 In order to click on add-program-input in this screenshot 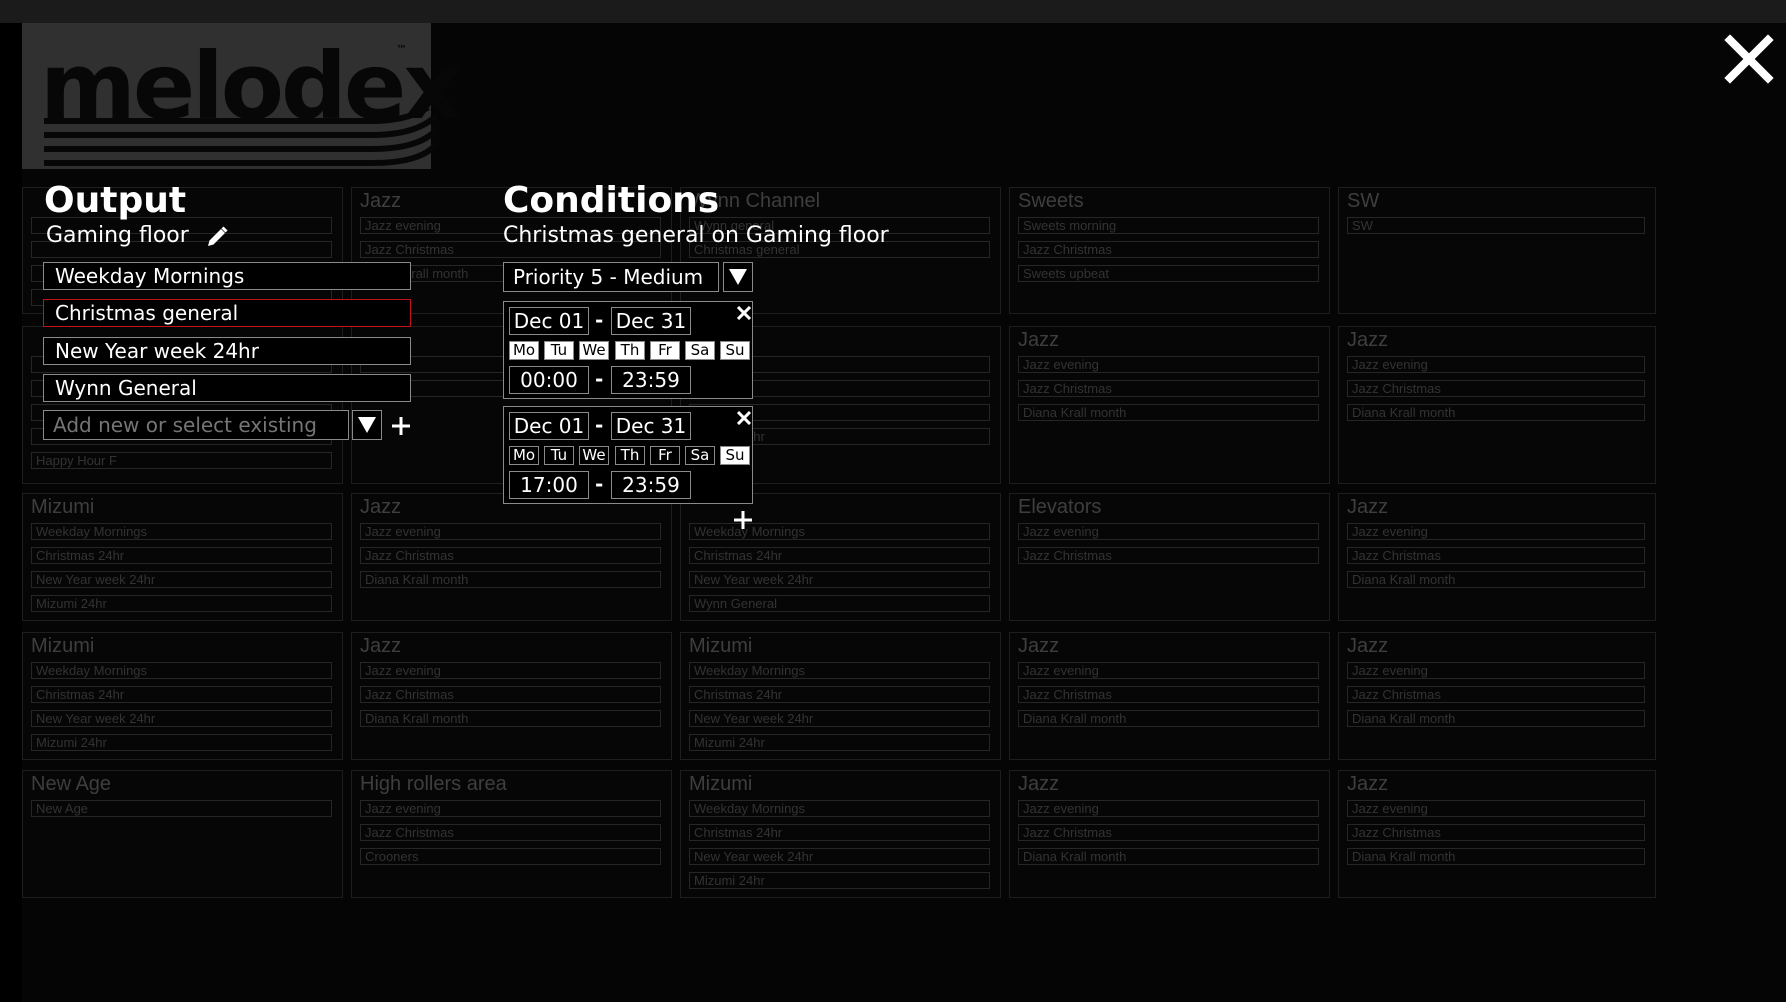, I will do `click(196, 425)`.